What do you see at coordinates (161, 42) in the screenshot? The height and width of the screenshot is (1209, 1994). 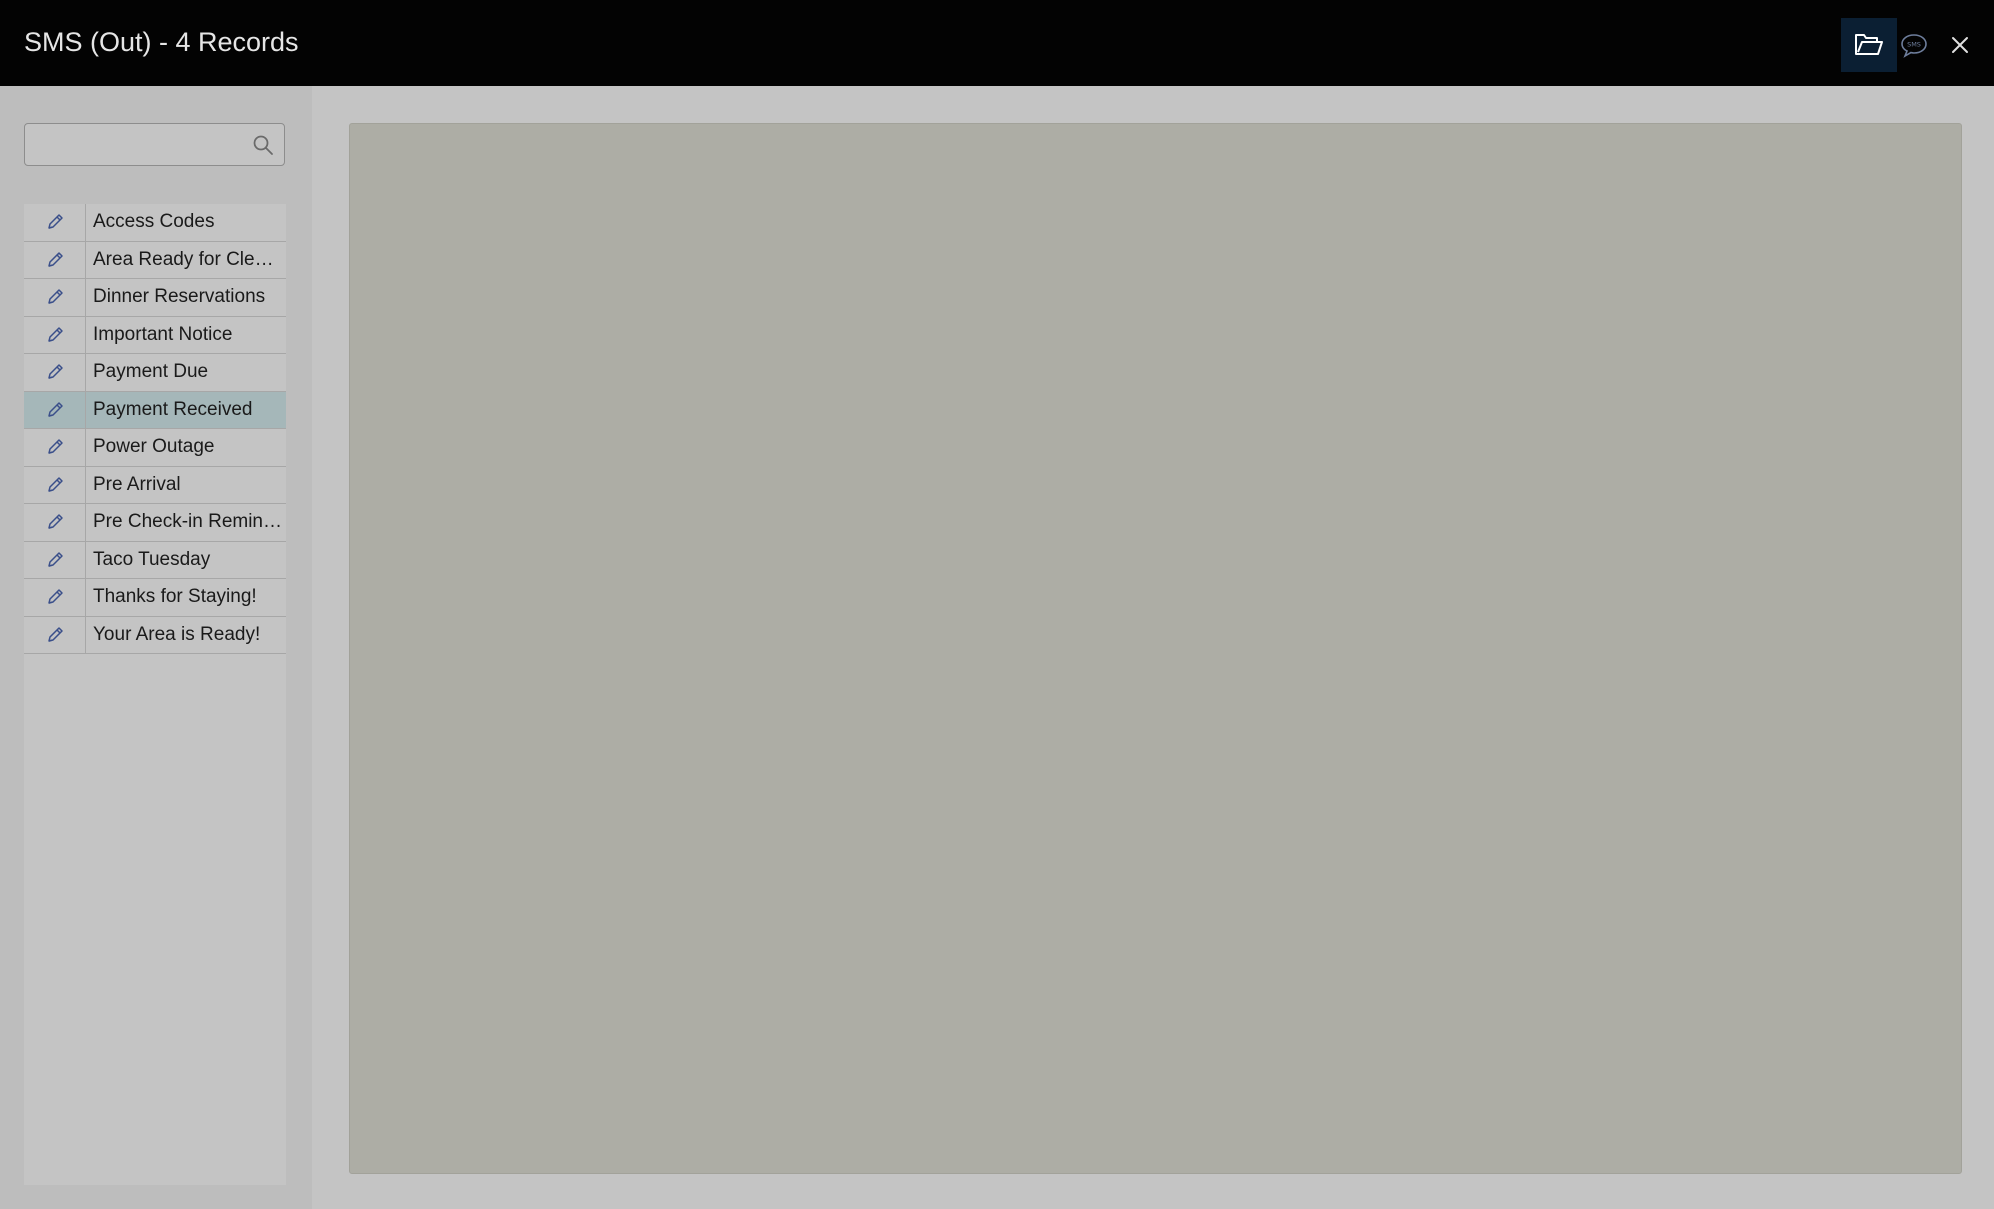 I see `window-title: SMS (Out) - 4 Records` at bounding box center [161, 42].